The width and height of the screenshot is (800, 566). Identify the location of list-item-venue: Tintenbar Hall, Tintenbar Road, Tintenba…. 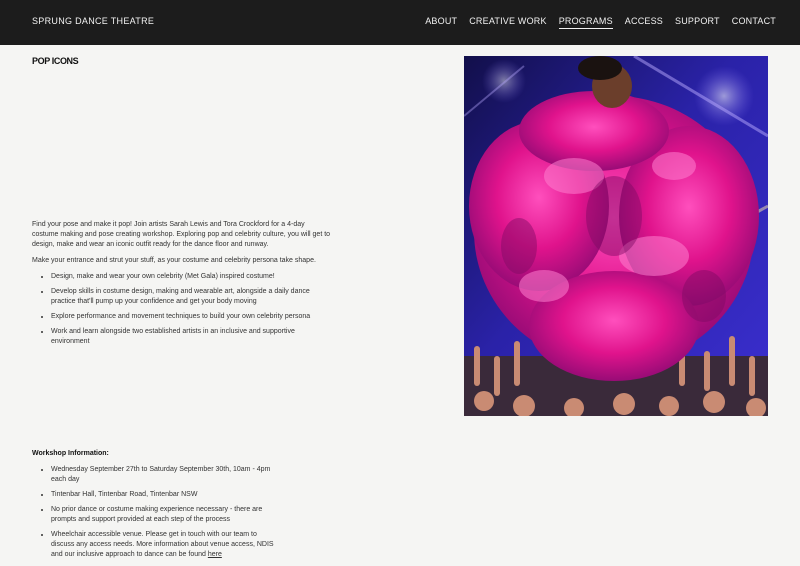
(165, 495).